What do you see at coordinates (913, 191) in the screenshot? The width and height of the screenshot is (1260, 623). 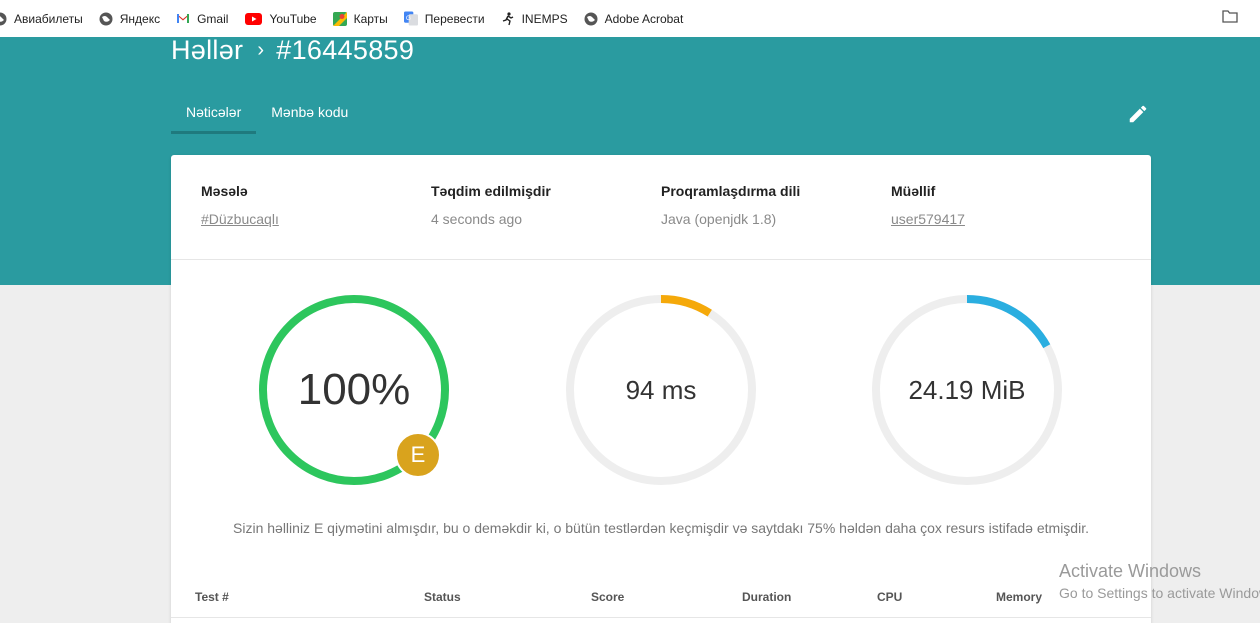 I see `meta-label: Müəllif` at bounding box center [913, 191].